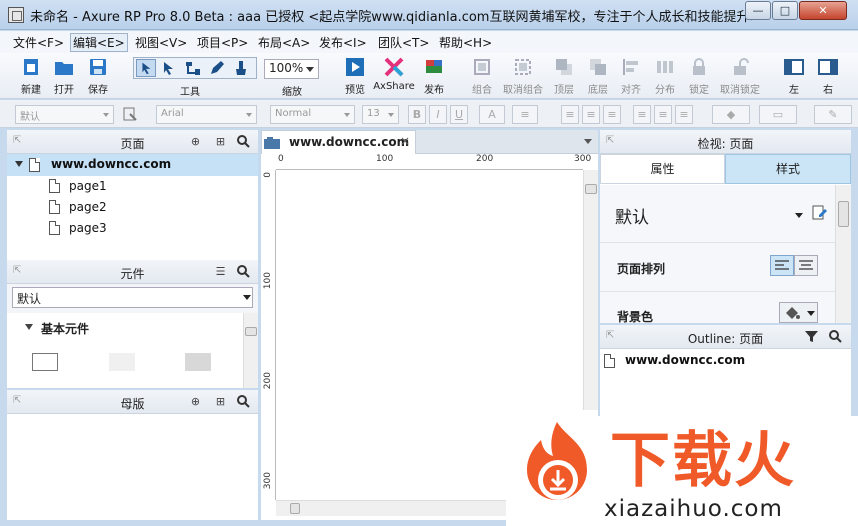 This screenshot has height=526, width=858. I want to click on align-middle-button: ≡, so click(663, 114).